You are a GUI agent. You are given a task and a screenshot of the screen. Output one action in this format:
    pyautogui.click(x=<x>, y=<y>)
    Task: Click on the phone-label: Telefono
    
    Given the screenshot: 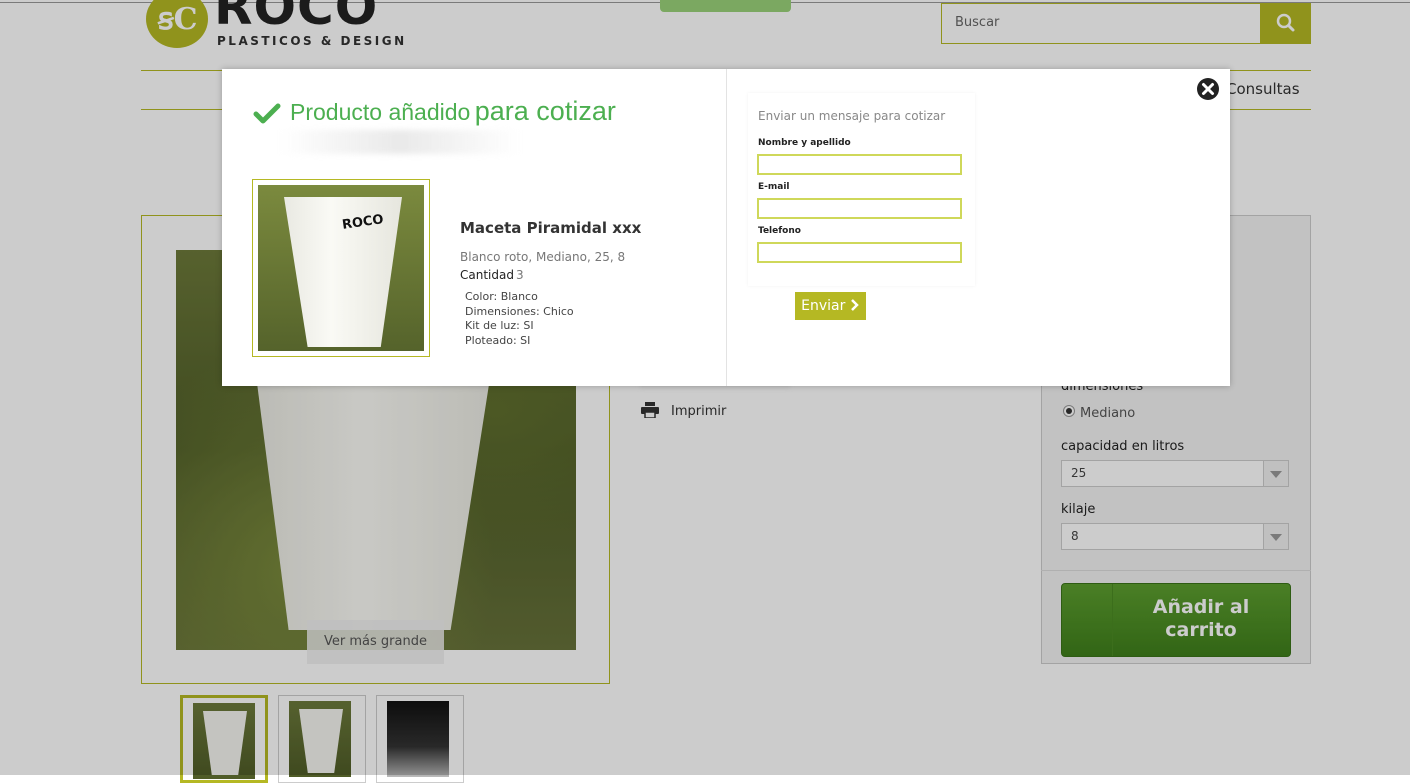 What is the action you would take?
    pyautogui.click(x=779, y=231)
    